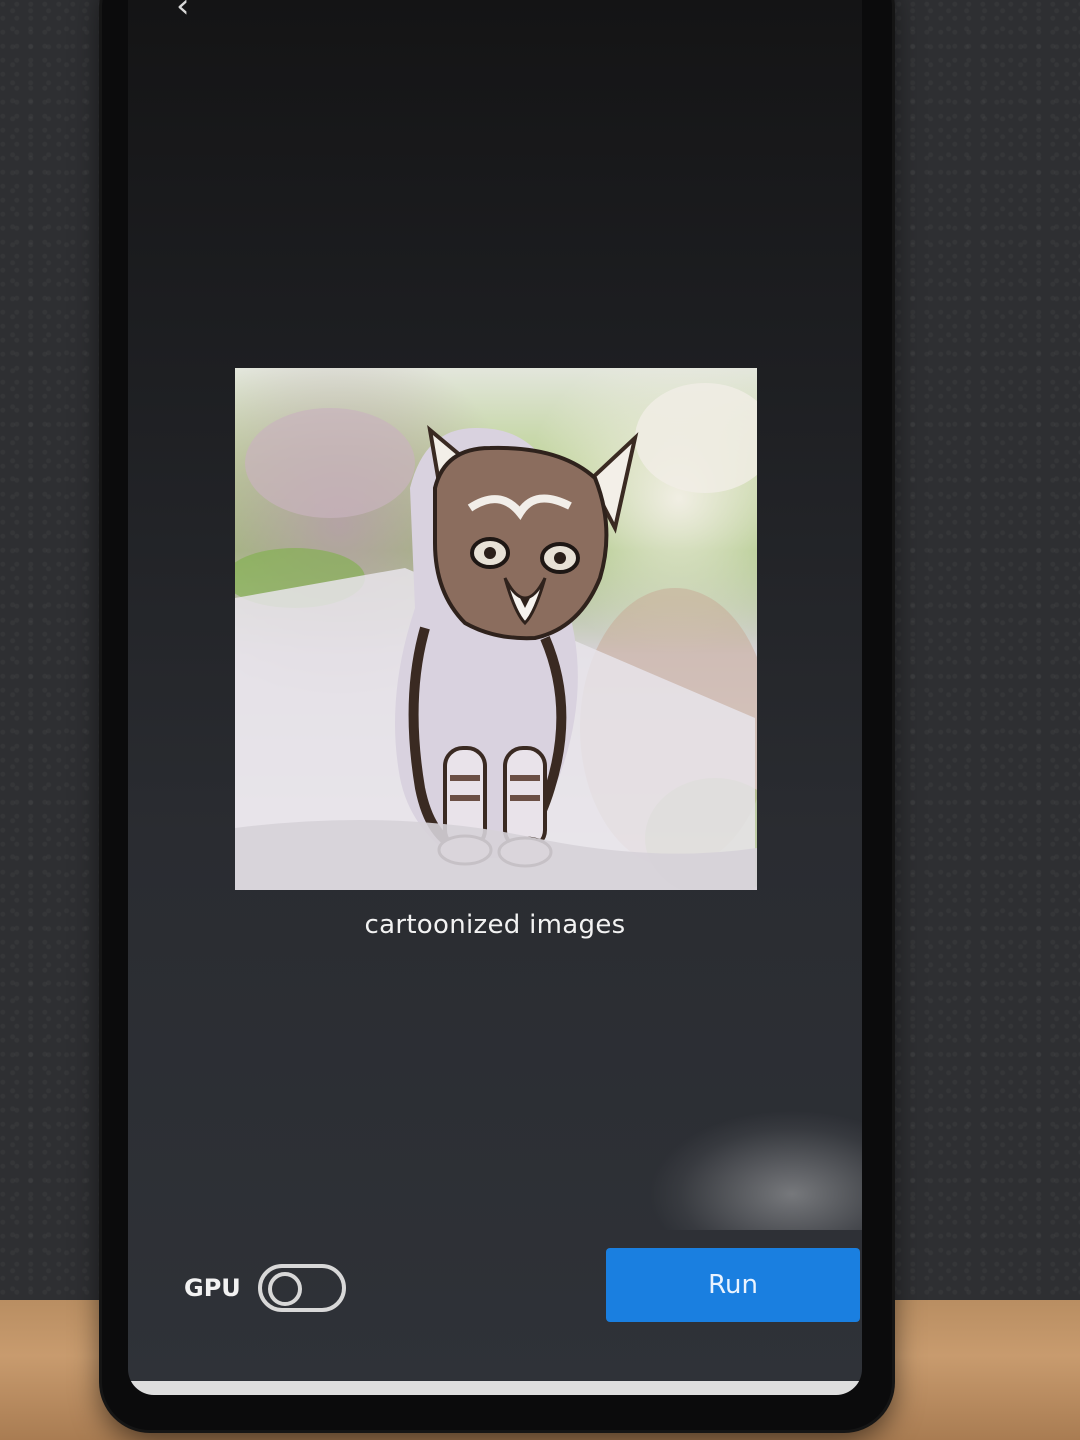 This screenshot has height=1440, width=1080. I want to click on gpu-label: GPU, so click(212, 1288).